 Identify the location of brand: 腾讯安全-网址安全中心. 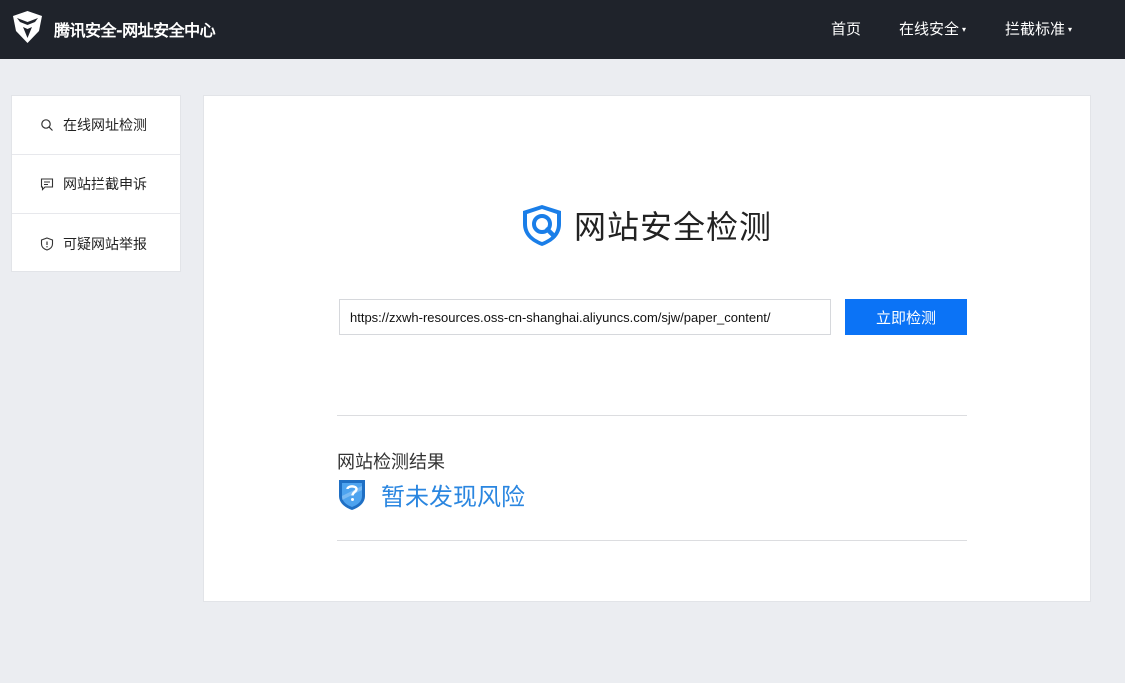
(113, 27).